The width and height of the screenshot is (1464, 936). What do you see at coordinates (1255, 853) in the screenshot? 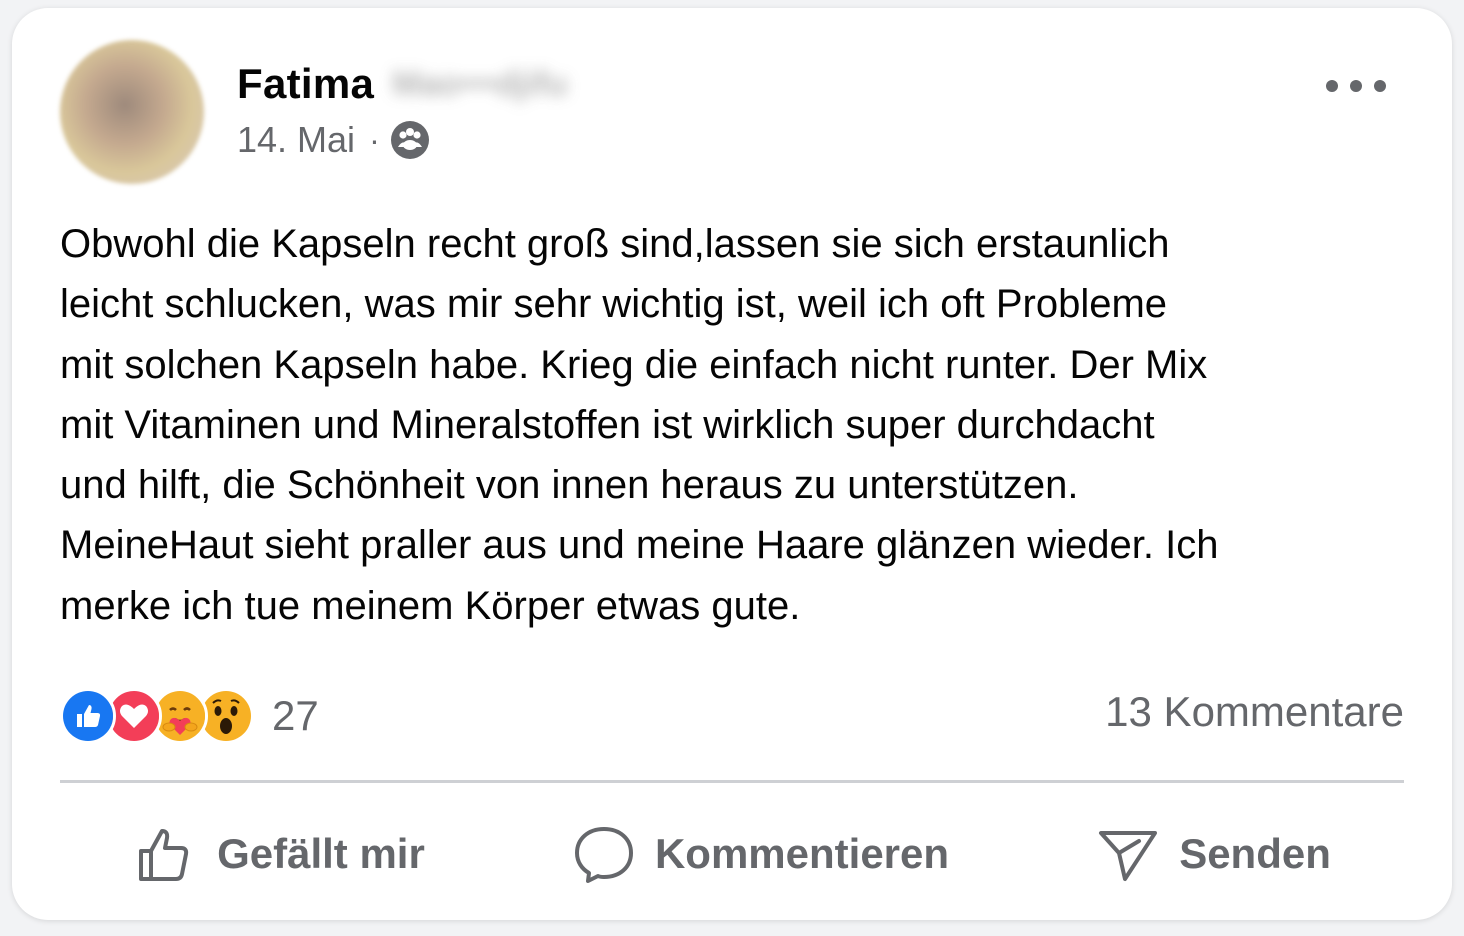
I see `send-label: Senden` at bounding box center [1255, 853].